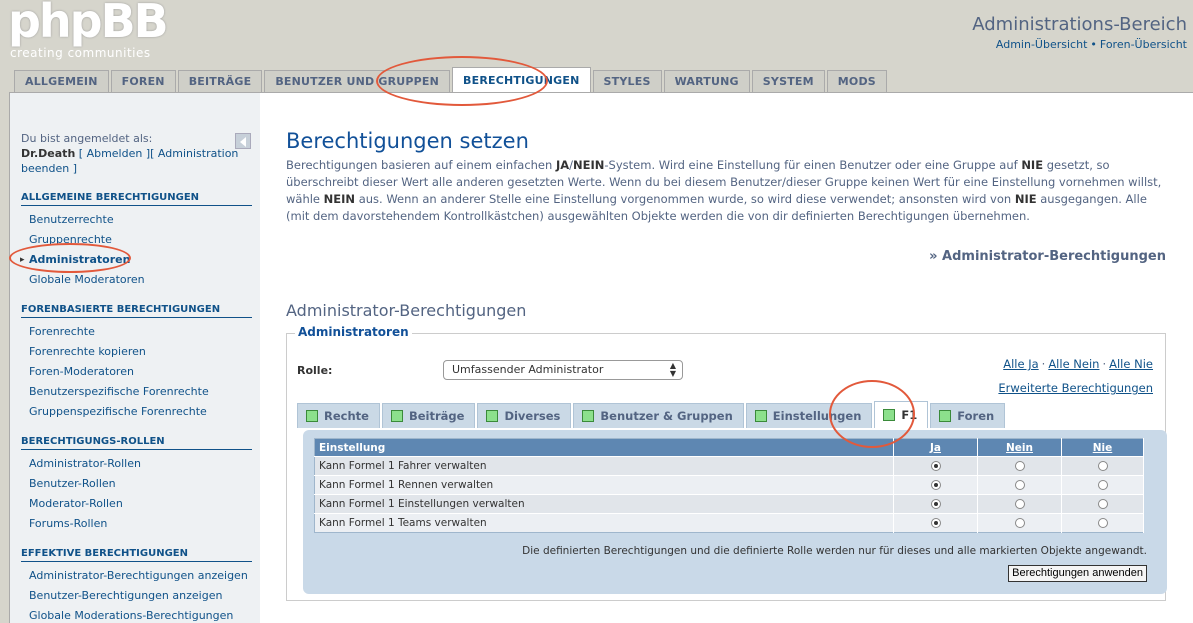 The image size is (1193, 623). I want to click on menu-item-forum-permissions: Forenrechte, so click(136, 332).